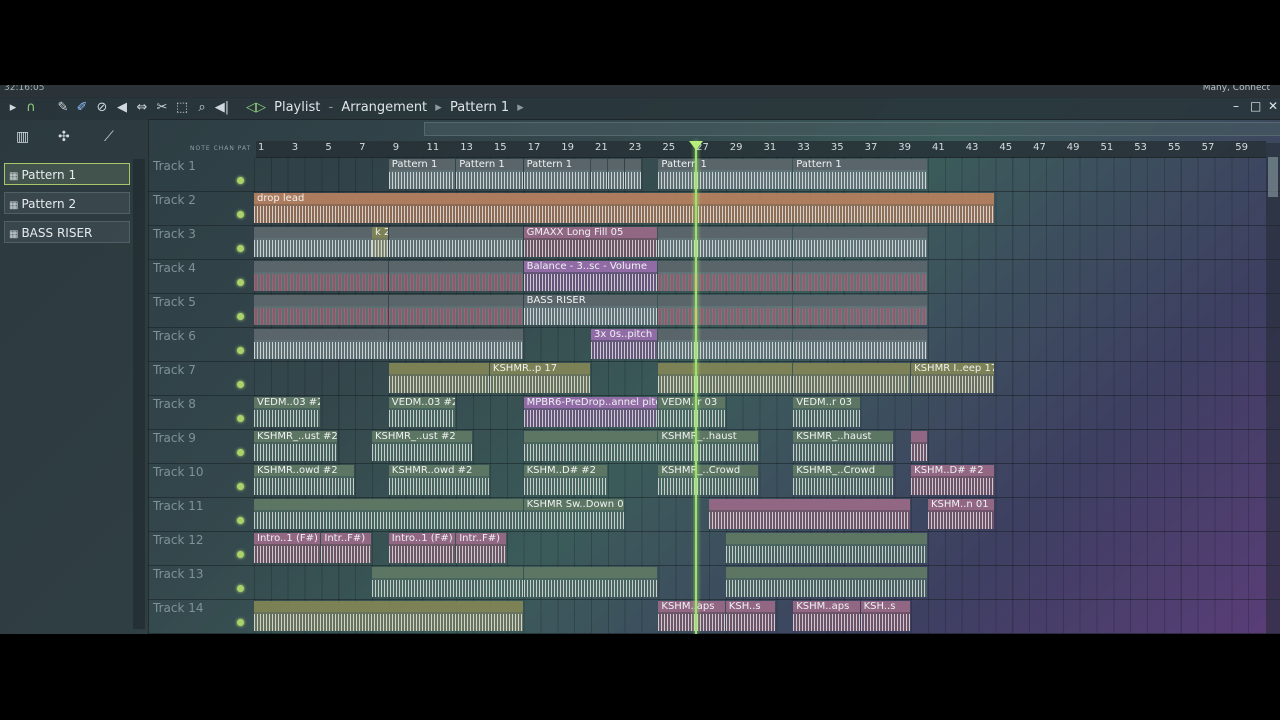 This screenshot has height=720, width=1280. What do you see at coordinates (220, 148) in the screenshot?
I see `picker-tabs: NOTE CHAN PAT` at bounding box center [220, 148].